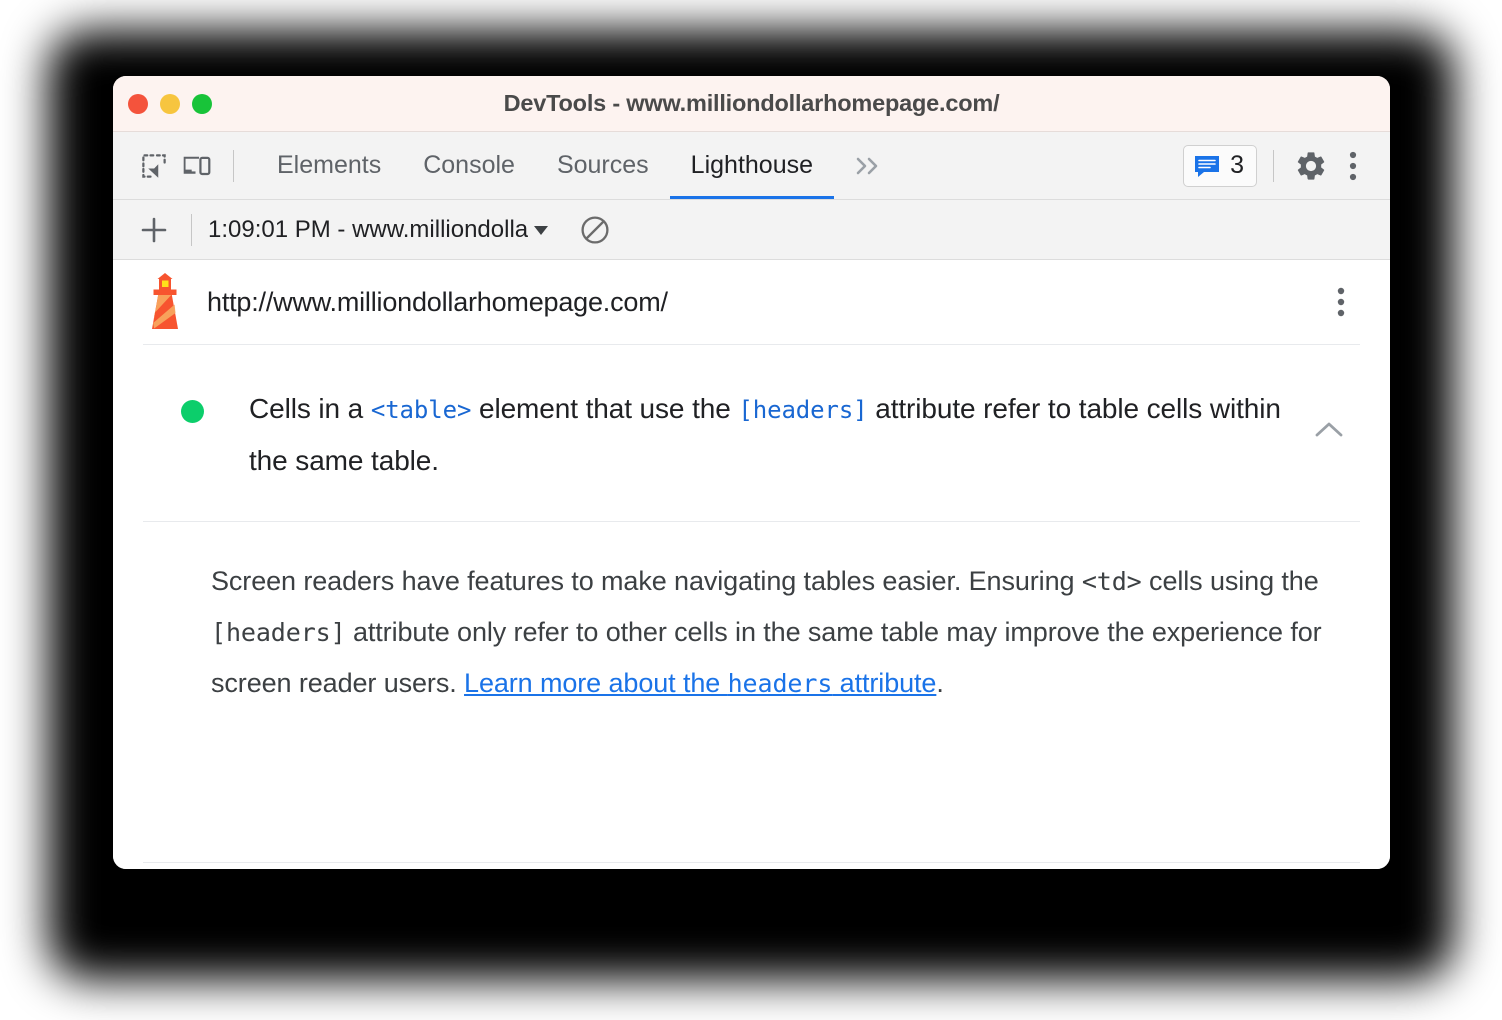 The width and height of the screenshot is (1502, 1020). Describe the element at coordinates (1230, 580) in the screenshot. I see `audit-desc-segment-2: cells using the` at that location.